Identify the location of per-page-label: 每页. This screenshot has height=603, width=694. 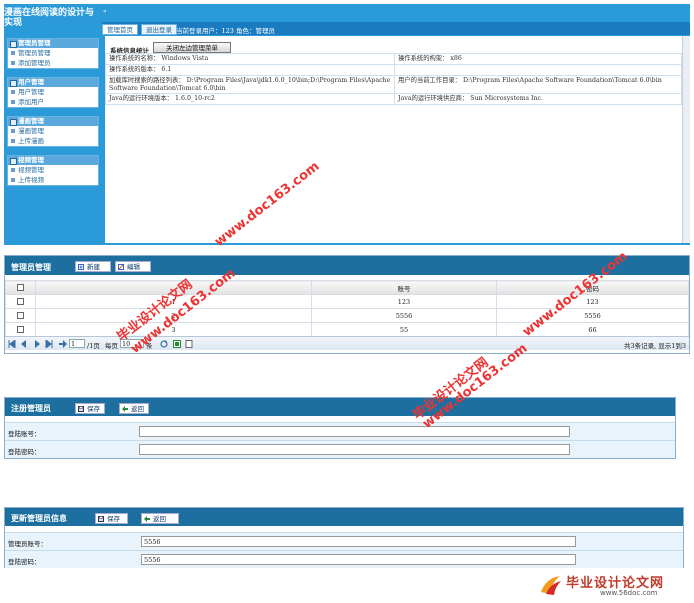
(111, 346).